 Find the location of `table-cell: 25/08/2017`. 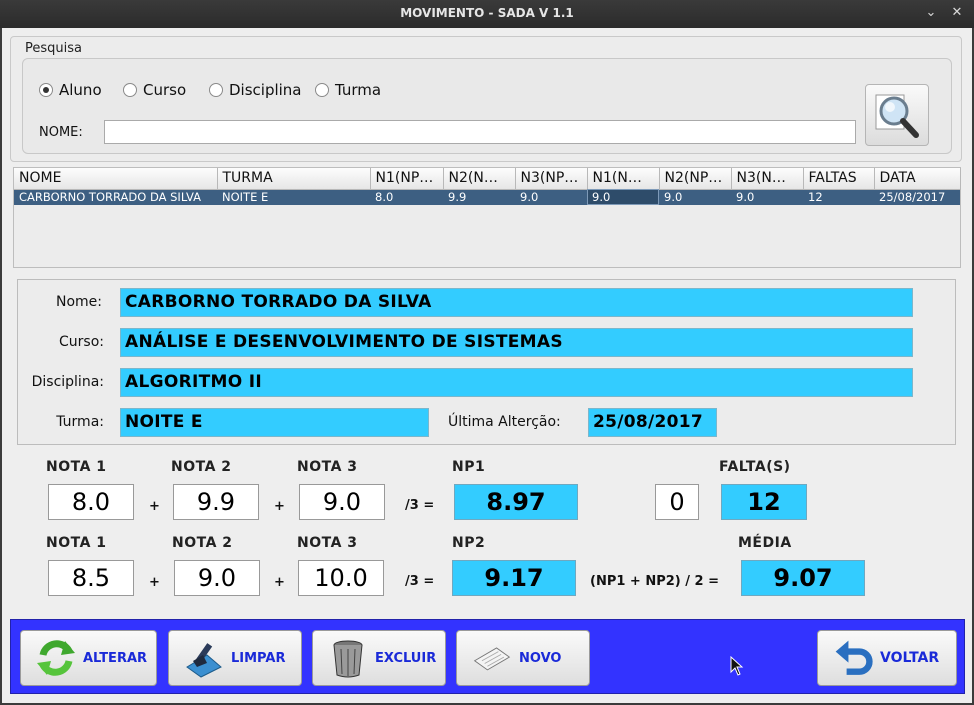

table-cell: 25/08/2017 is located at coordinates (917, 197).